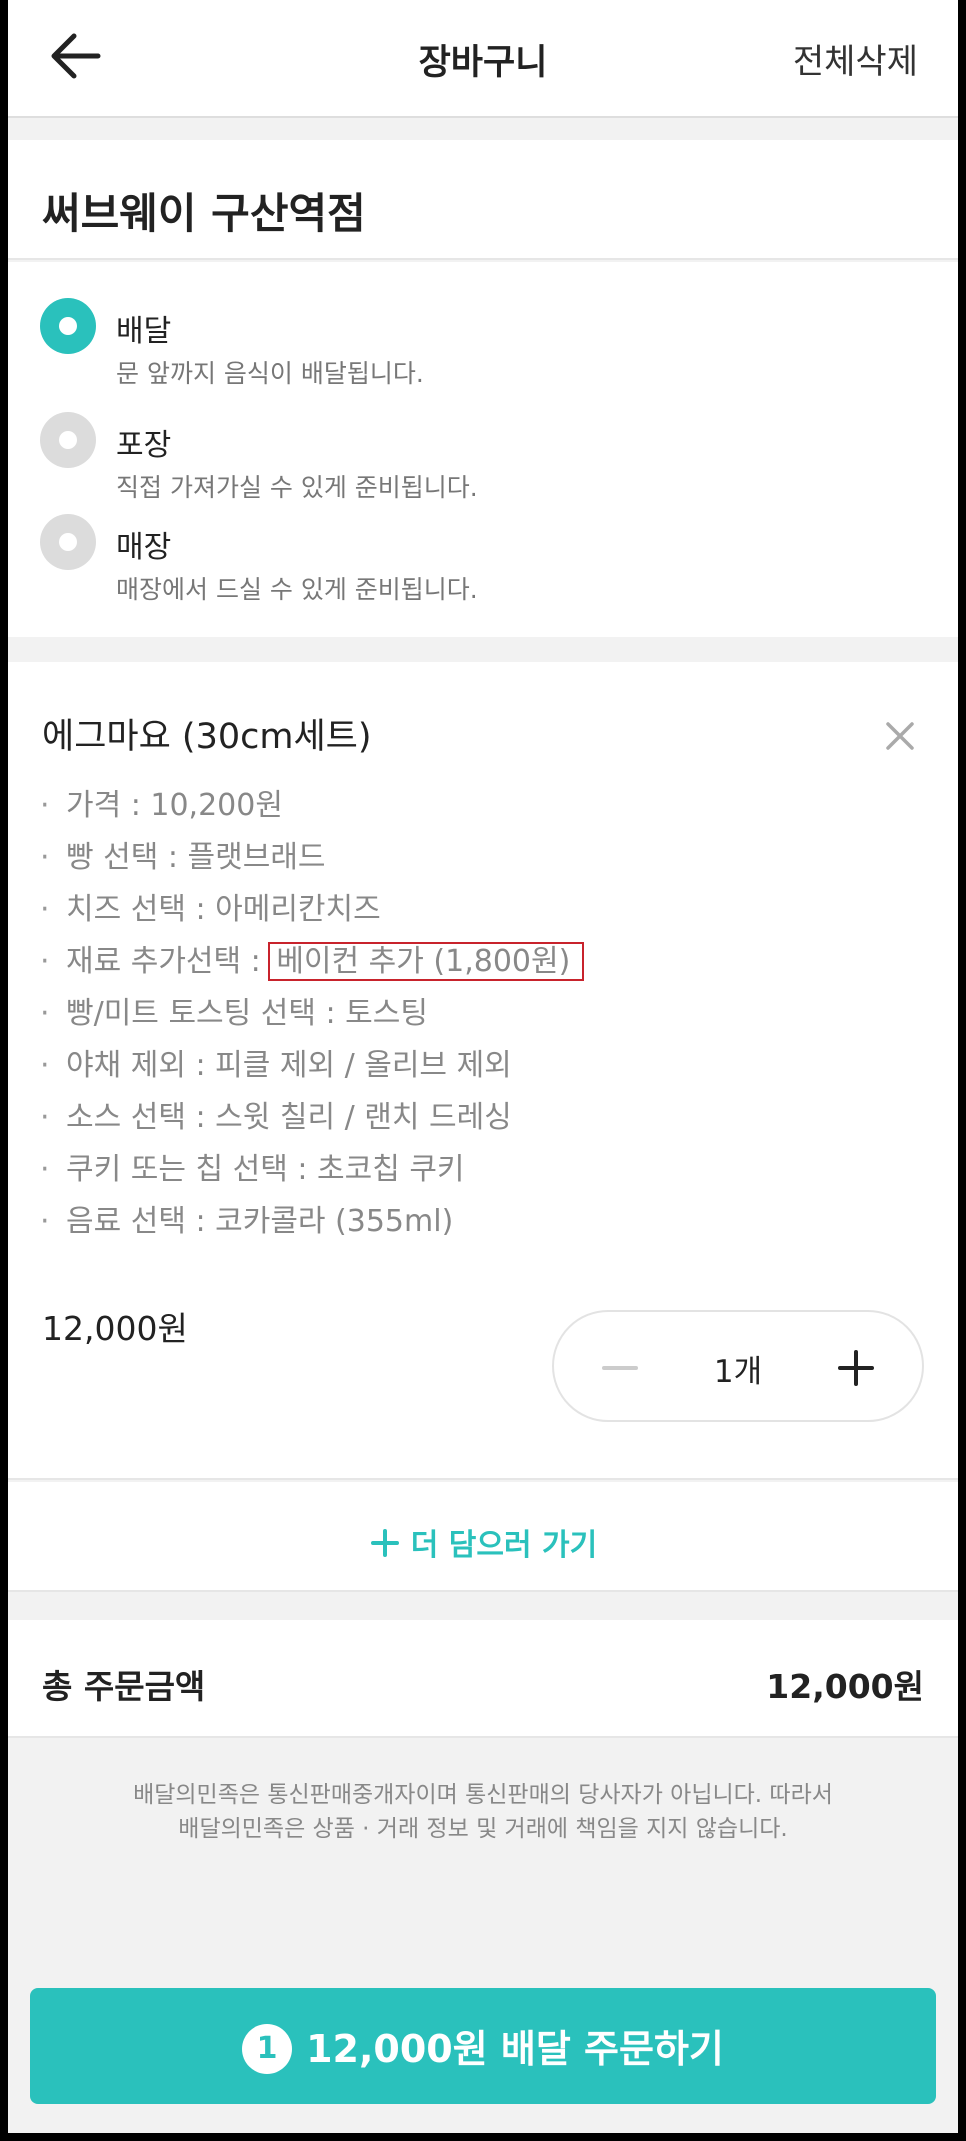  Describe the element at coordinates (480, 343) in the screenshot. I see `order-type-delivery: 배달 문 앞까지 음식이 배달됩니다.` at that location.